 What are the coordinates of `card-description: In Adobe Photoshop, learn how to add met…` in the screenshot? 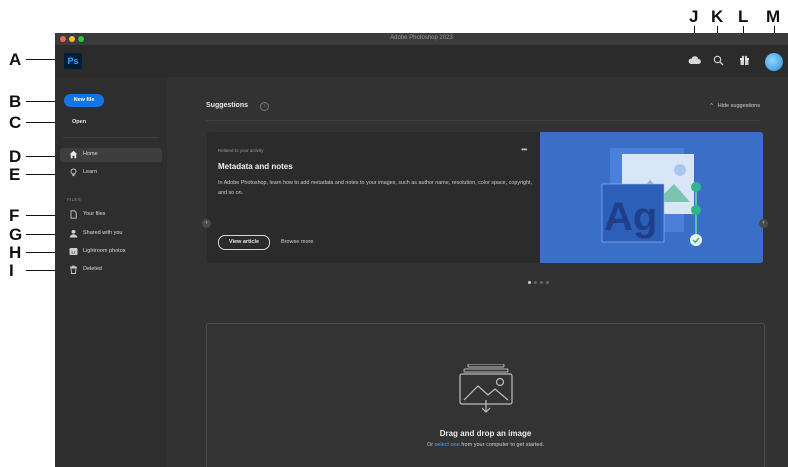 It's located at (375, 188).